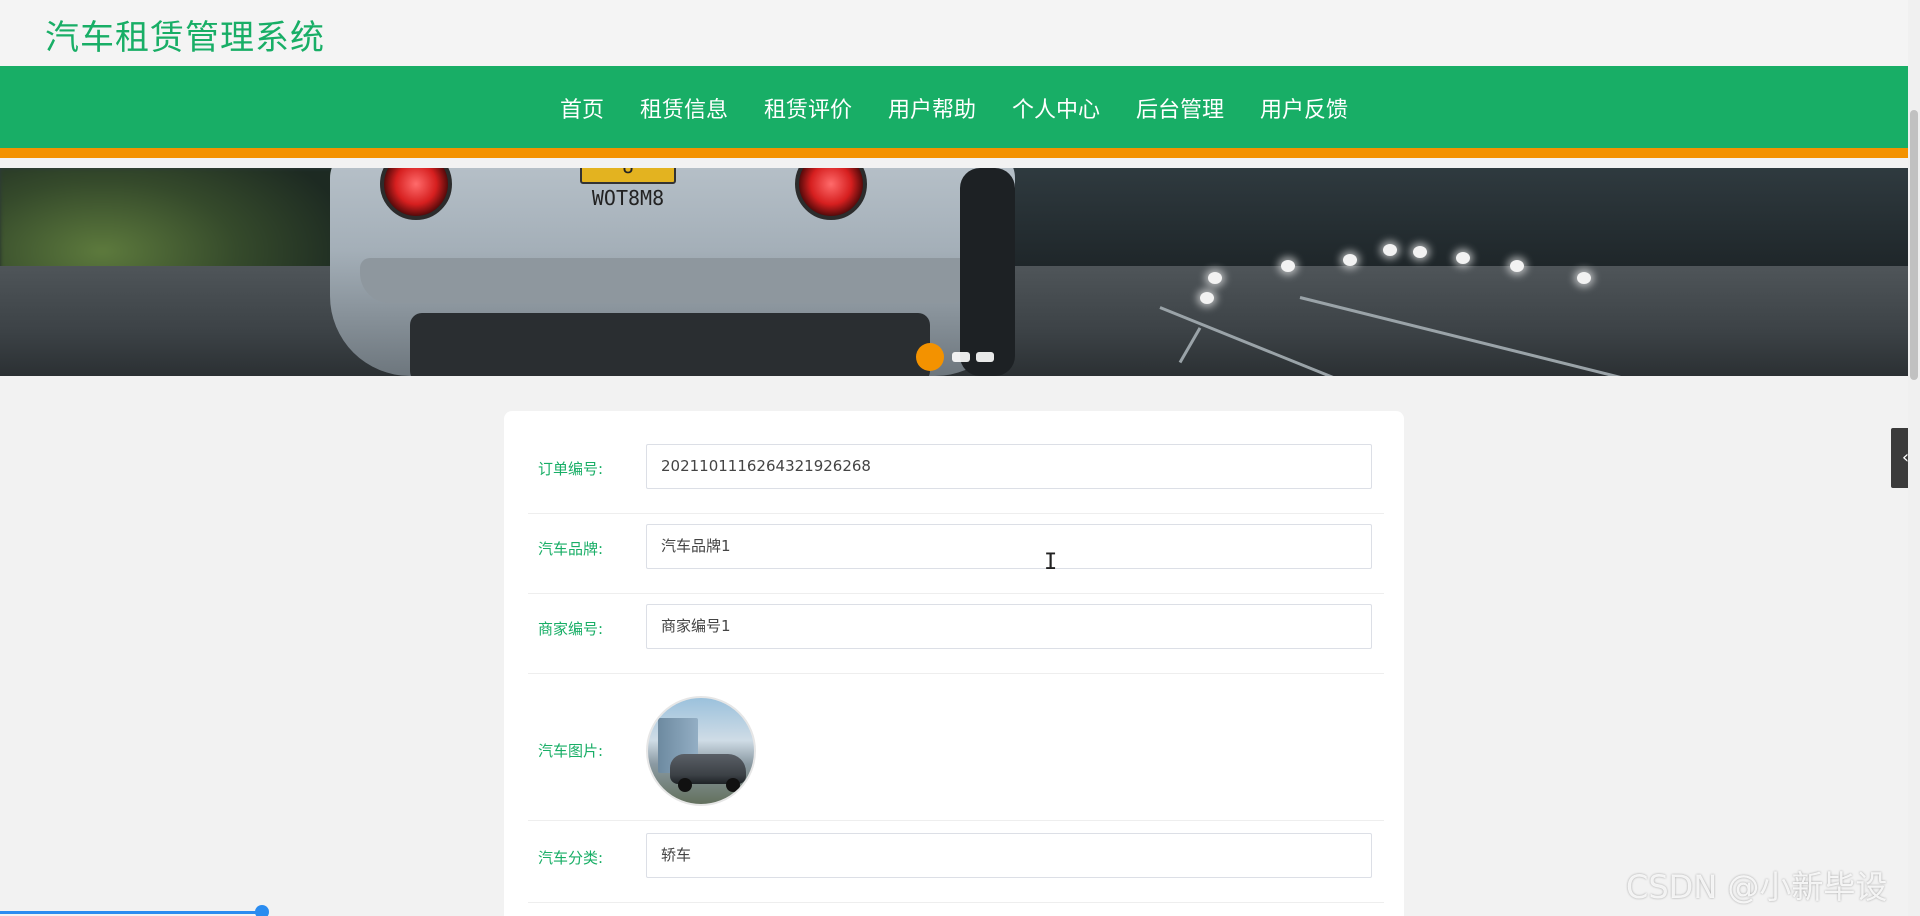  I want to click on car-bumper, so click(670, 280).